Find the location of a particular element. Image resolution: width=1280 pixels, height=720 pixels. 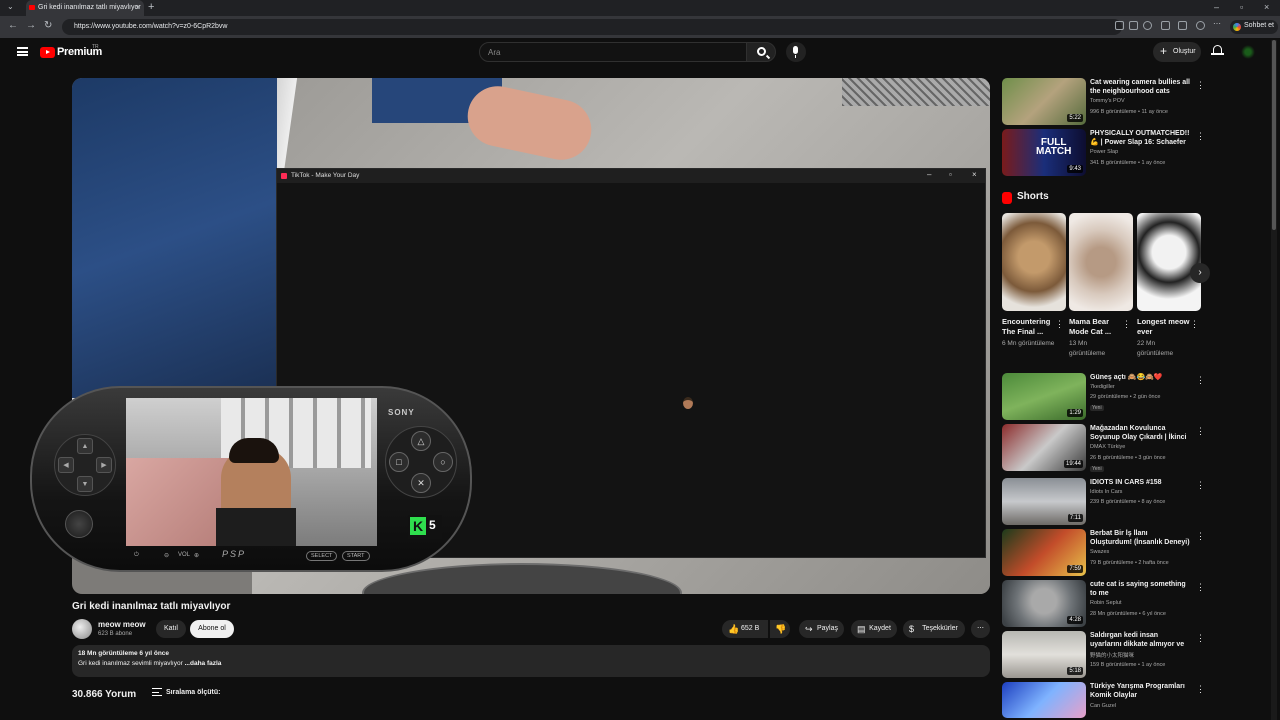

channel-link: Power Slap is located at coordinates (1104, 152).